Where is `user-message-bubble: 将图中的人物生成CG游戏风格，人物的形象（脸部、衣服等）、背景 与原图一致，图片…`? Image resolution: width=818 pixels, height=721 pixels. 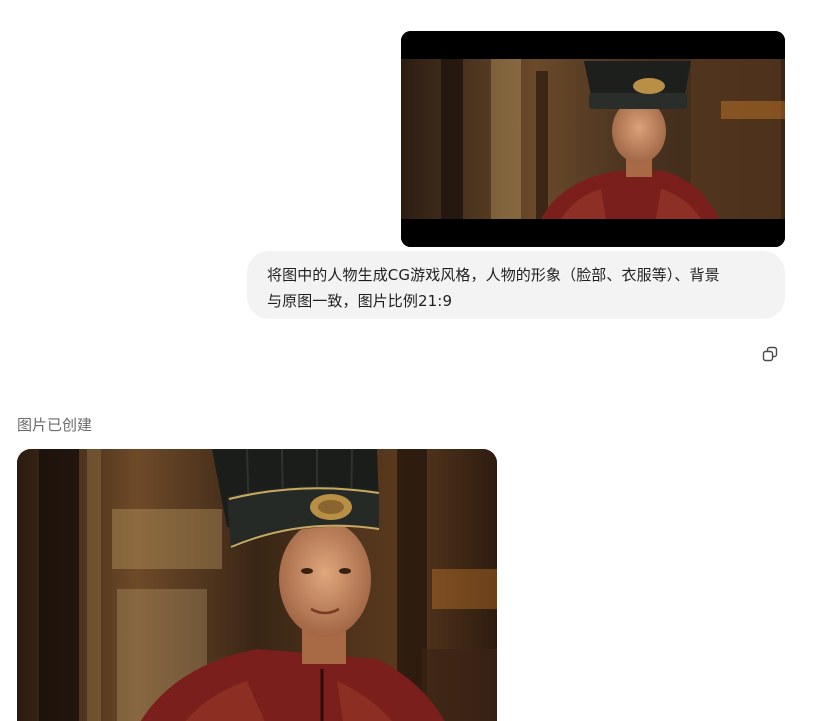 user-message-bubble: 将图中的人物生成CG游戏风格，人物的形象（脸部、衣服等）、背景 与原图一致，图片… is located at coordinates (516, 285).